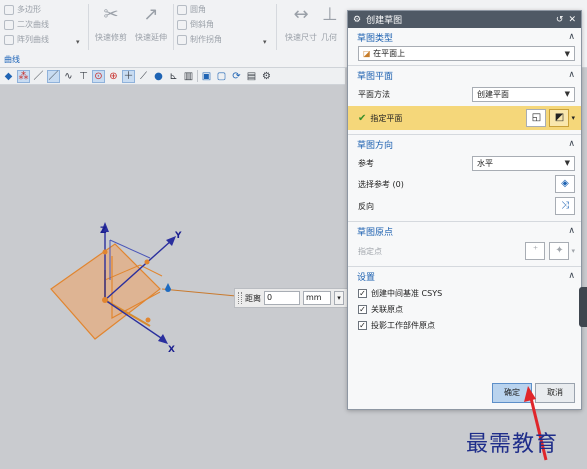  I want to click on plane-select-icon: ◩, so click(559, 118).